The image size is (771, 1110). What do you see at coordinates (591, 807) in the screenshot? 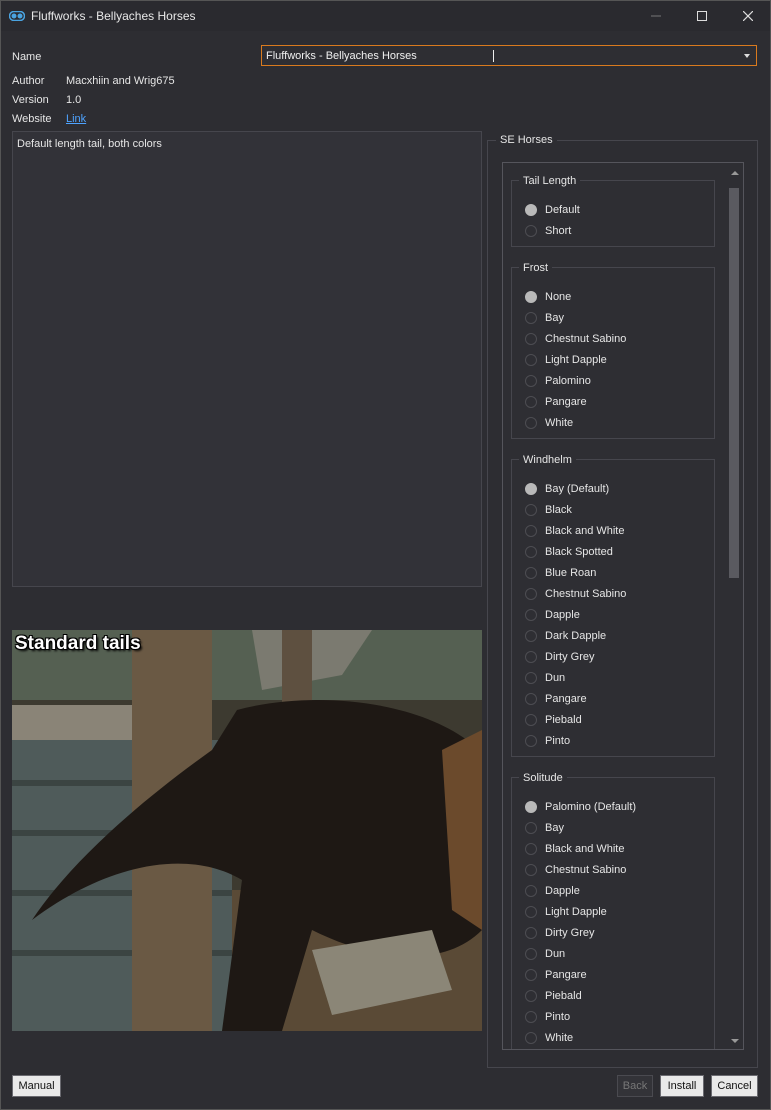
I see `radio-option-label: Palomino (Default)` at bounding box center [591, 807].